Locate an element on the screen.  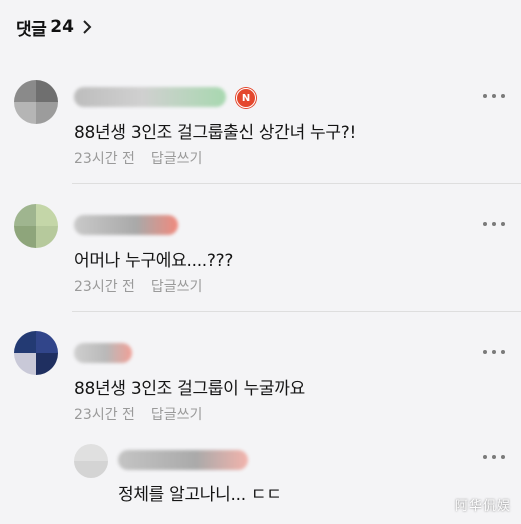
chevron-right-icon is located at coordinates (87, 27).